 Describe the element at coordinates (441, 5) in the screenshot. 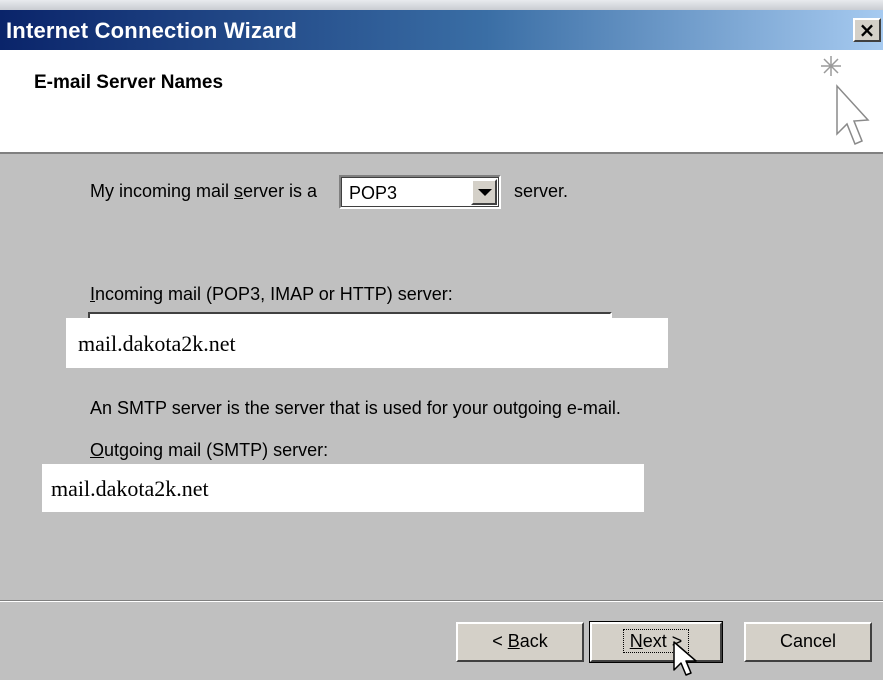

I see `top-window-strip` at that location.